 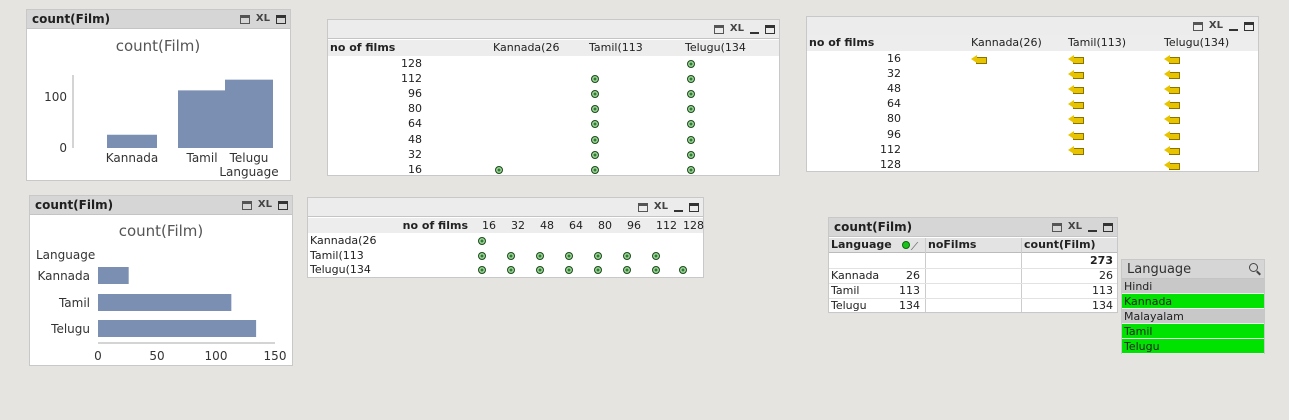 I want to click on x-tick-label: Kannada, so click(x=132, y=158).